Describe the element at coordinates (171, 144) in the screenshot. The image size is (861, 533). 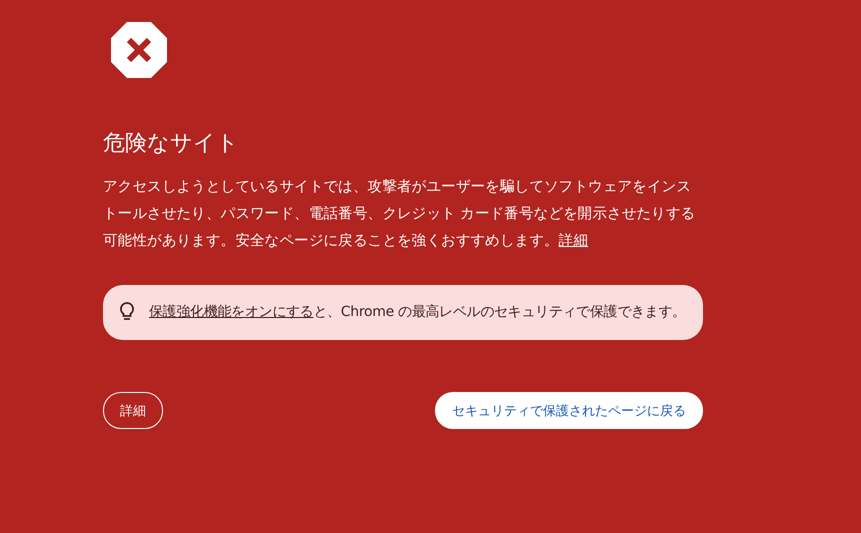
I see `page-title: 危険なサイト` at that location.